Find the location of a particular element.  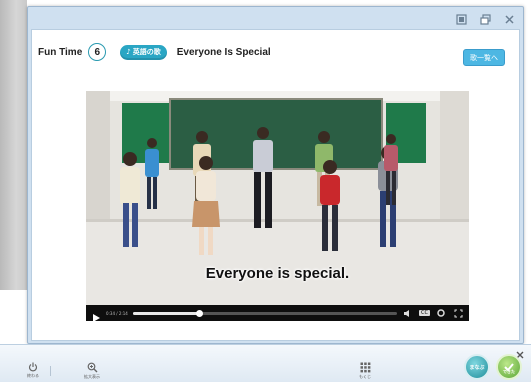

power-button: 終わる is located at coordinates (33, 370).